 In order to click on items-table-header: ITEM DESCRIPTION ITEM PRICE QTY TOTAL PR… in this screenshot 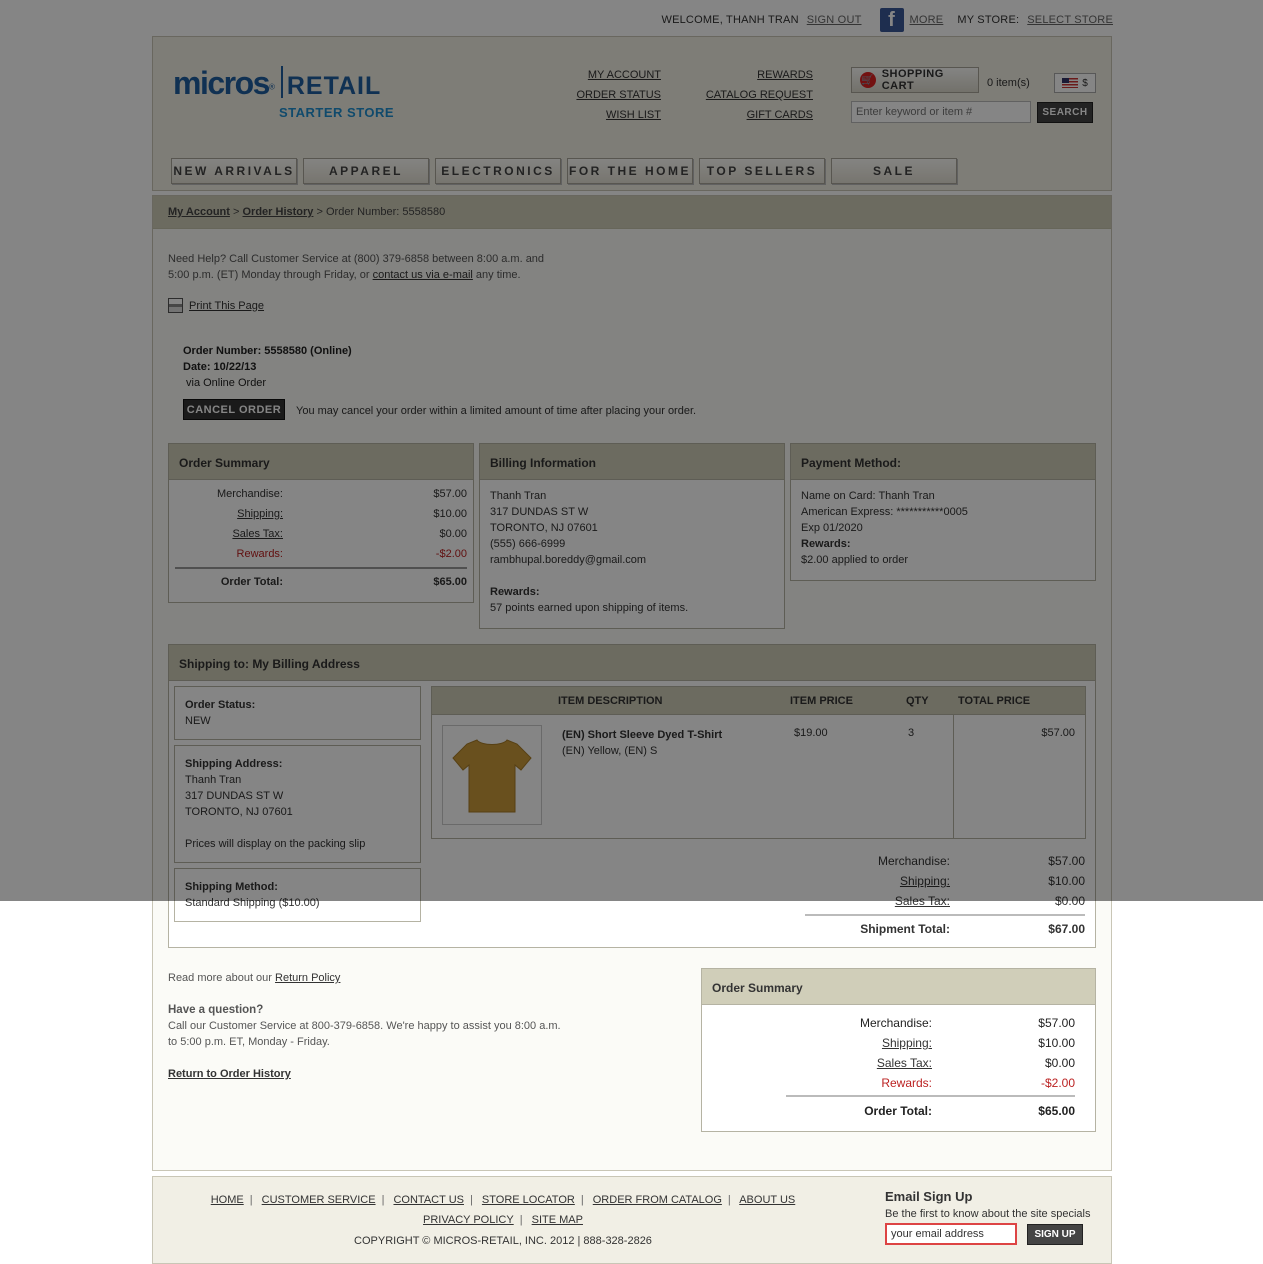, I will do `click(758, 701)`.